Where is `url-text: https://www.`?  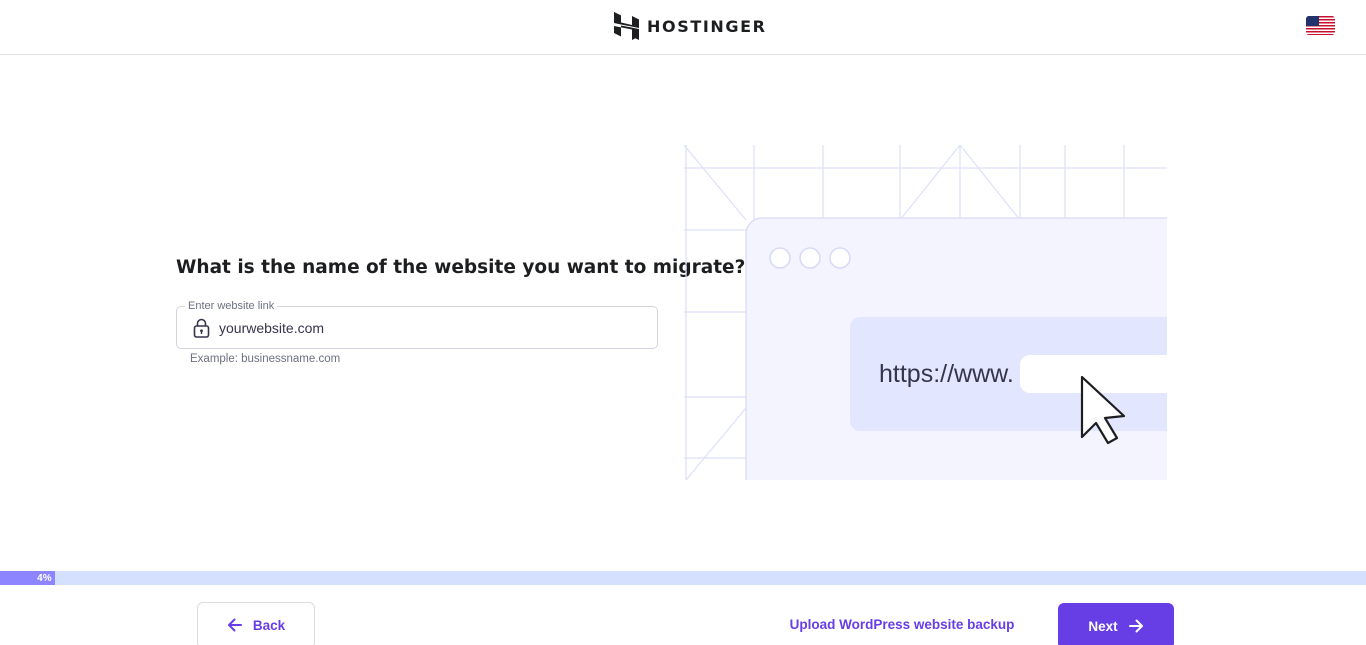 url-text: https://www. is located at coordinates (946, 374).